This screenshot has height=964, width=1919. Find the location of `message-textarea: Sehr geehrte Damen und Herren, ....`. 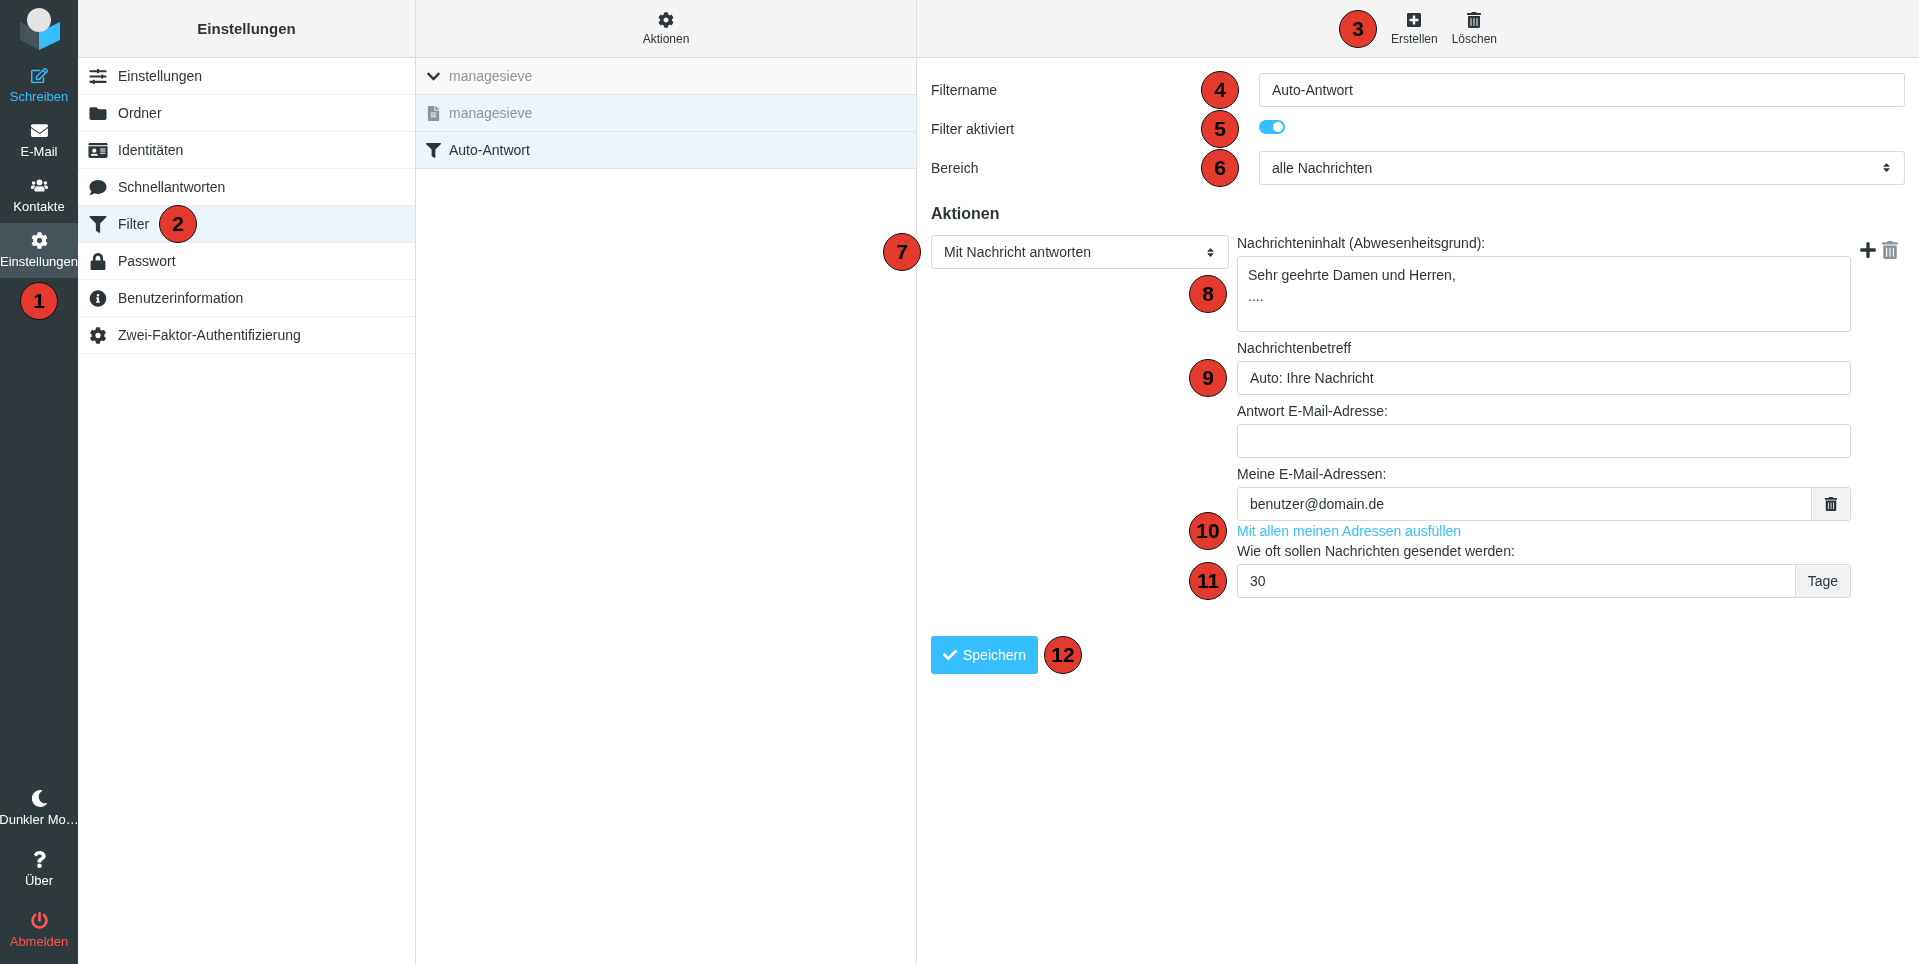

message-textarea: Sehr geehrte Damen und Herren, .... is located at coordinates (1544, 294).